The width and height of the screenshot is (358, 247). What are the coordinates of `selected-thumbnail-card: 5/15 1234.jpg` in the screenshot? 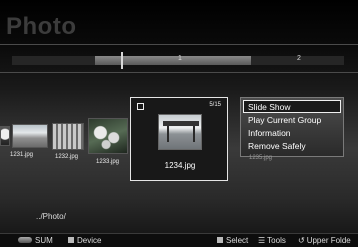 It's located at (179, 139).